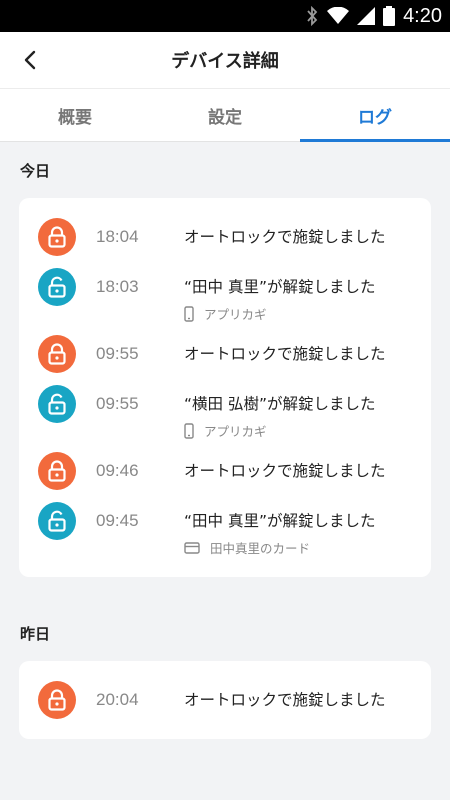 The image size is (450, 800). I want to click on log-card-yesterday: 20:04 オートロックで施錠しました, so click(225, 700).